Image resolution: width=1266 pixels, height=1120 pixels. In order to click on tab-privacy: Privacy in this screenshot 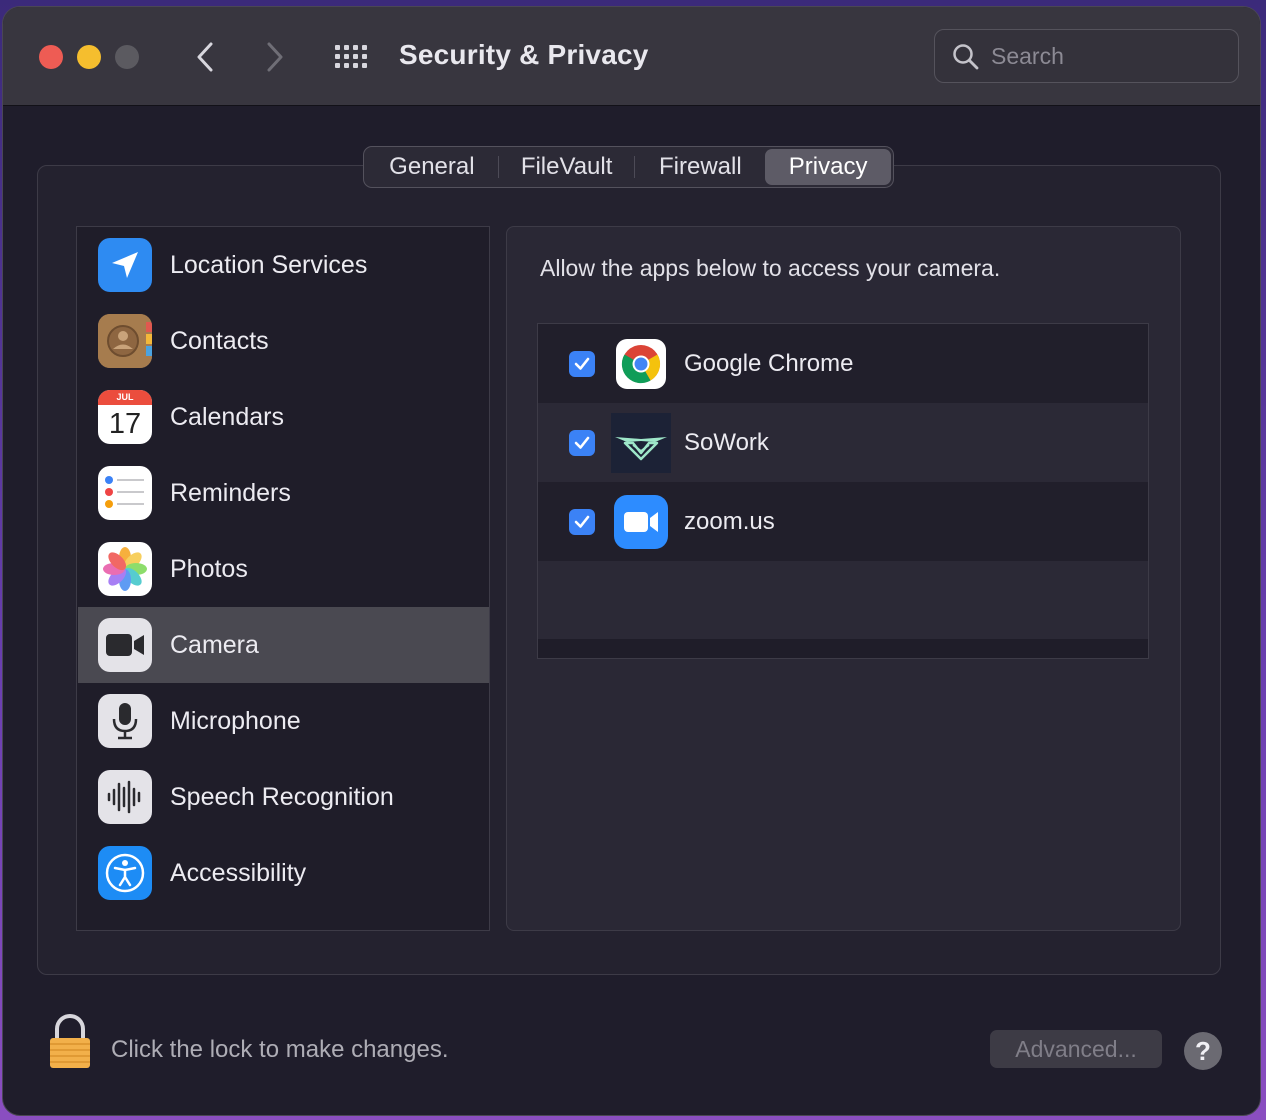, I will do `click(828, 167)`.